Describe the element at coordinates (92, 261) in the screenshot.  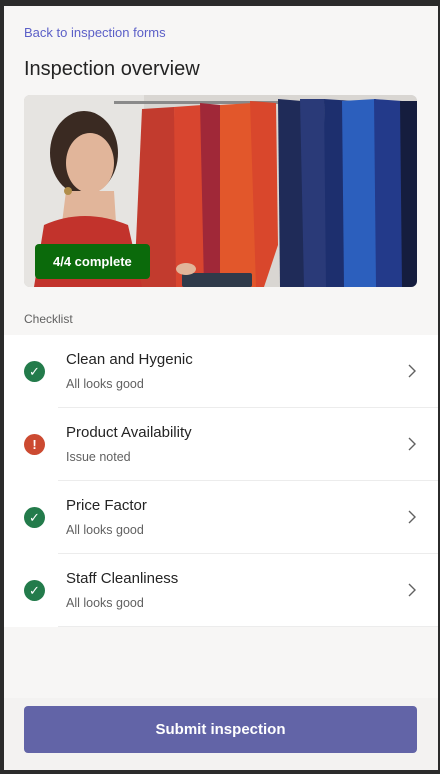
I see `completion-badge: 4/4 complete` at that location.